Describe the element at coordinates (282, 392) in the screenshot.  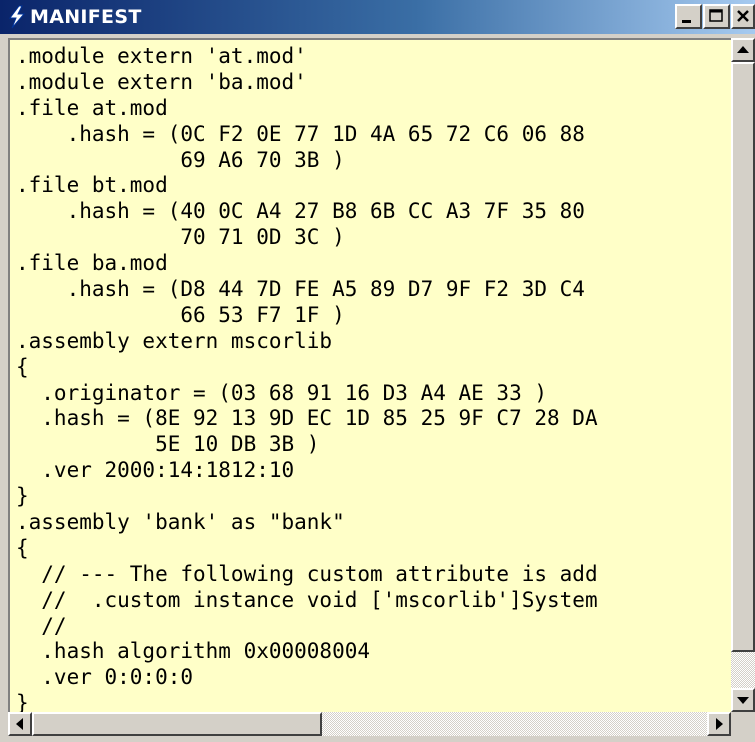
I see `code-line: .originator = (03 68 91 16 D3 A4 AE 33 )` at that location.